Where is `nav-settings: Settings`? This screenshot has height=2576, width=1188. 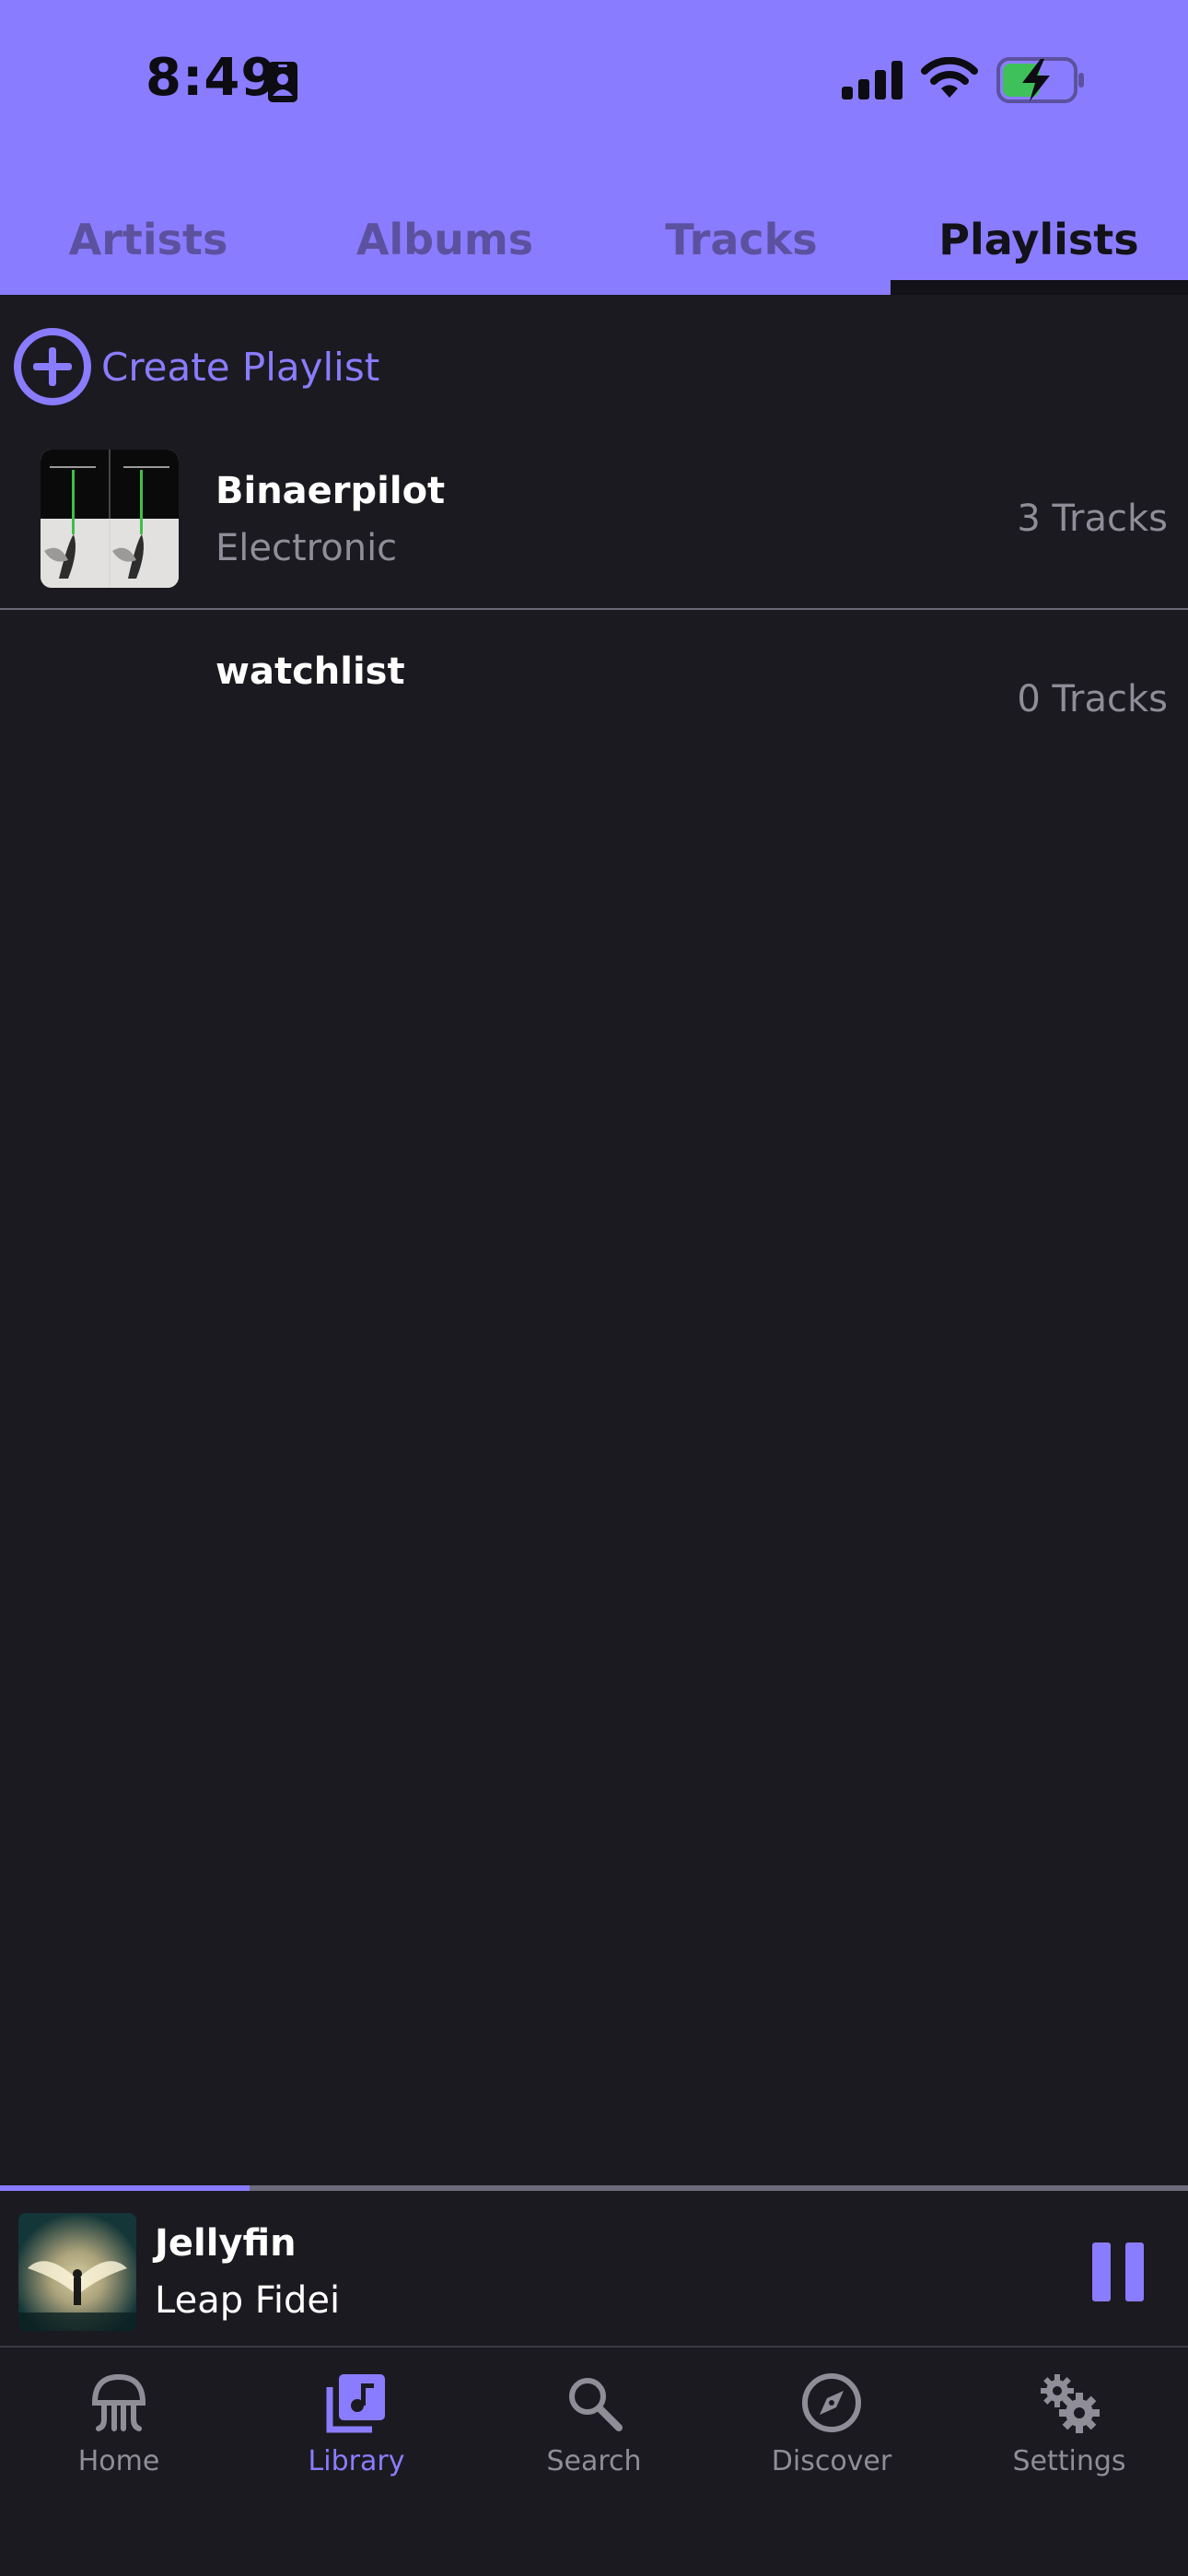 nav-settings: Settings is located at coordinates (1069, 2435).